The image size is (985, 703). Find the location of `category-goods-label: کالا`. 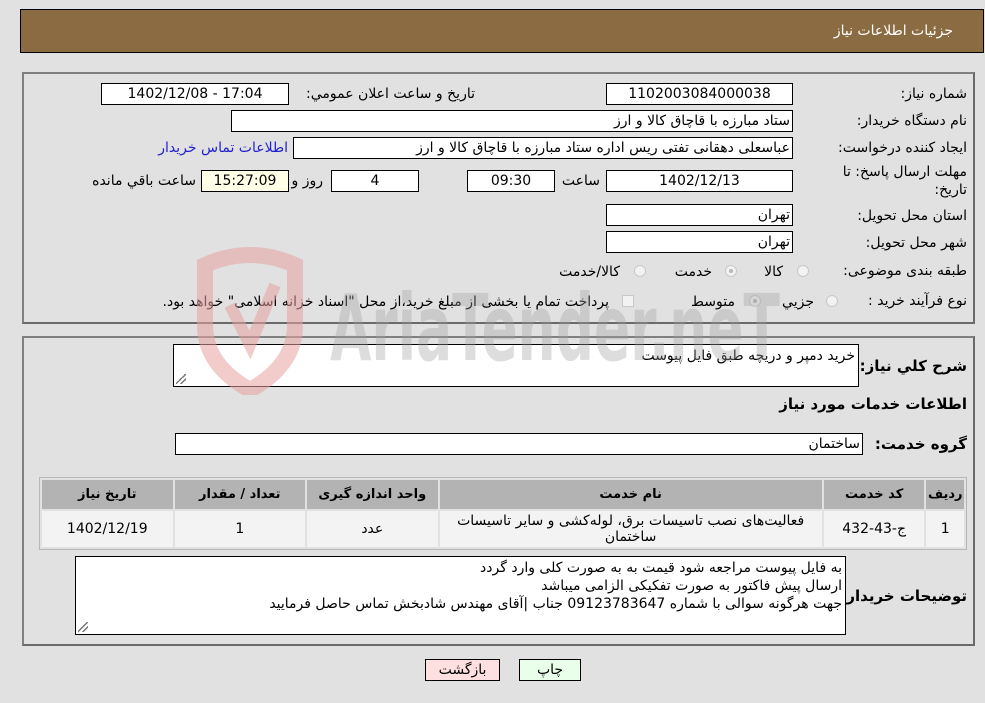

category-goods-label: کالا is located at coordinates (773, 272).